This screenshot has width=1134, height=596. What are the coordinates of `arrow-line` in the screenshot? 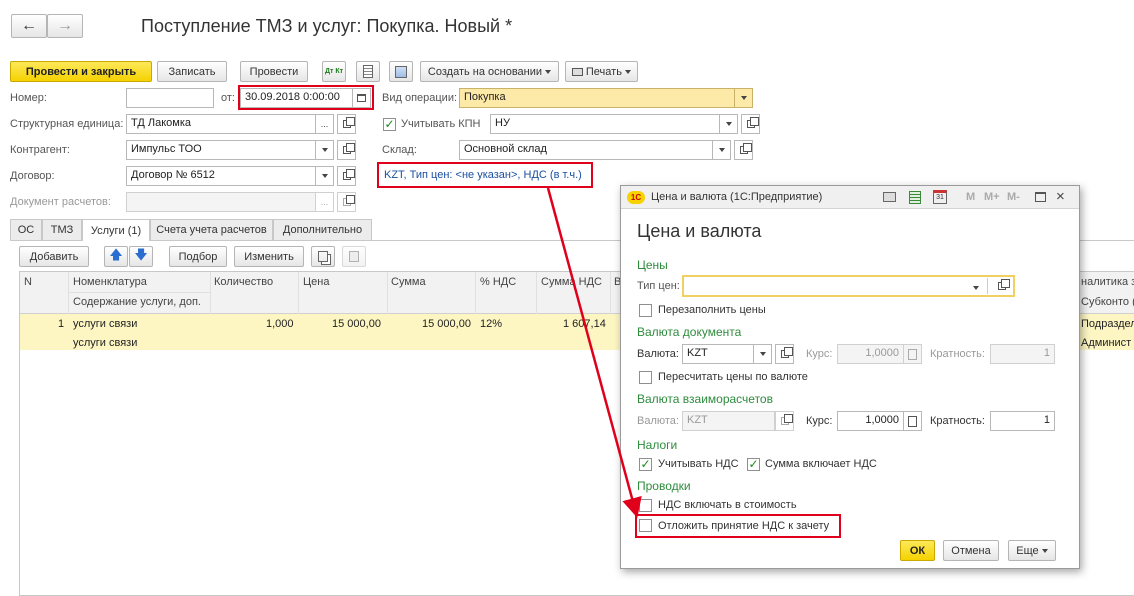 It's located at (594, 352).